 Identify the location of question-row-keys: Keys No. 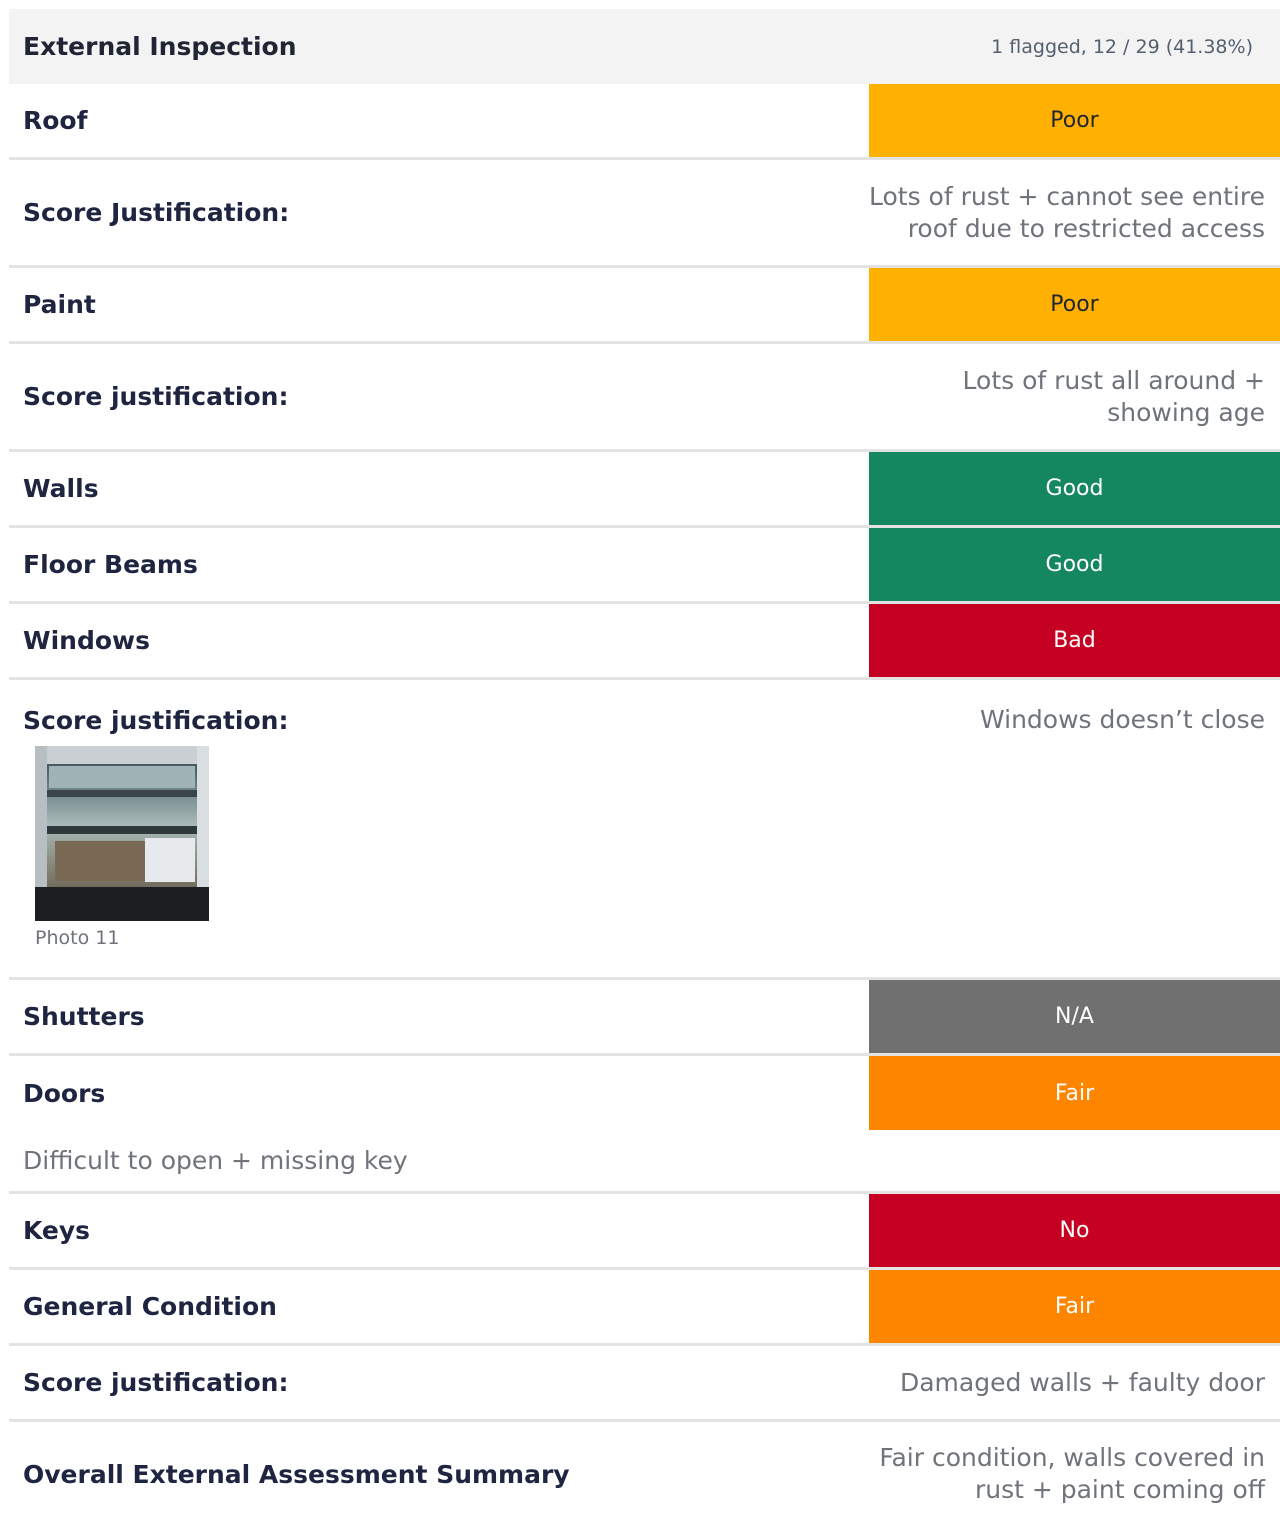
(644, 1232).